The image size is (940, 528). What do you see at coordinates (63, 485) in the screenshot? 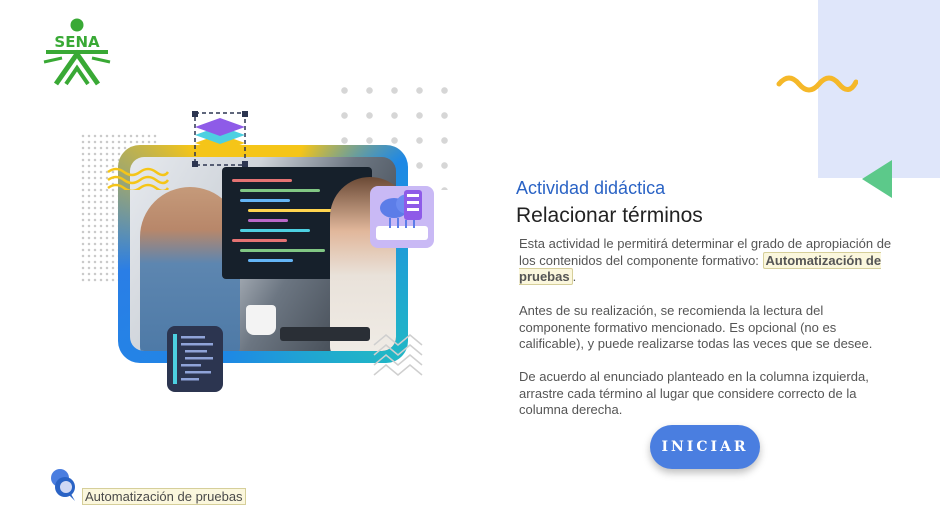
I see `chat-bubbles-icon` at bounding box center [63, 485].